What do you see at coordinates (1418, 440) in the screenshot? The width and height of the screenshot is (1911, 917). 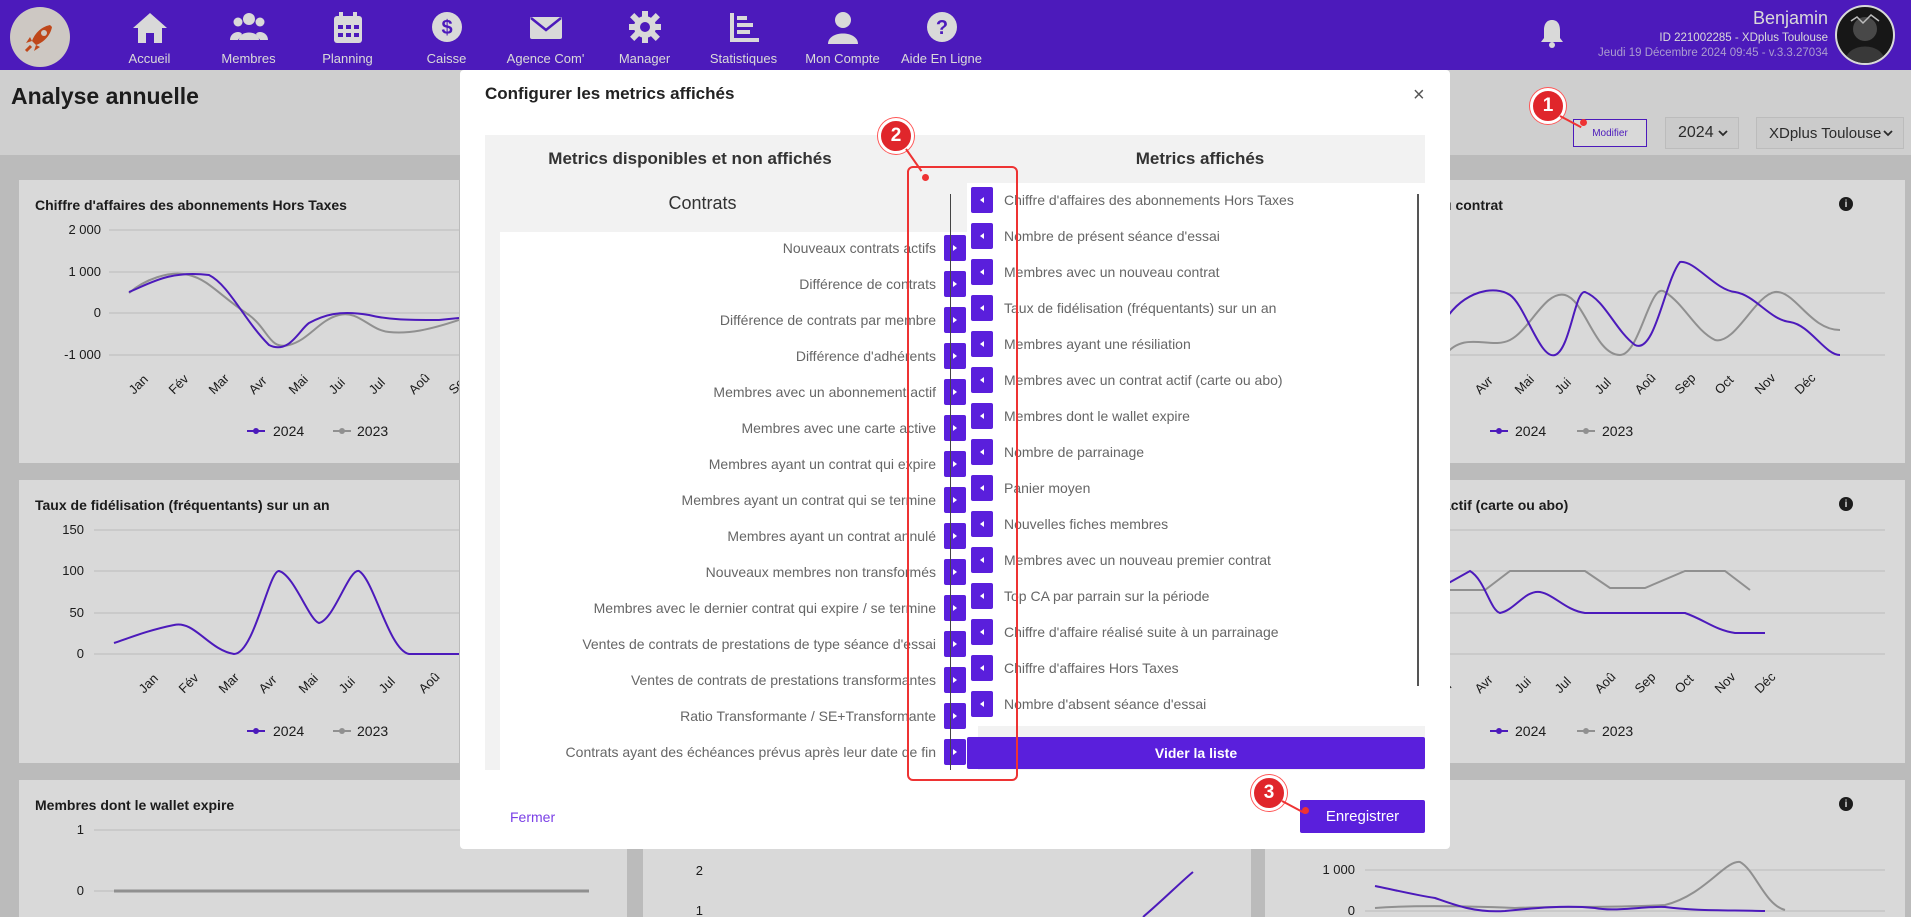 I see `right-list-scrollbar` at bounding box center [1418, 440].